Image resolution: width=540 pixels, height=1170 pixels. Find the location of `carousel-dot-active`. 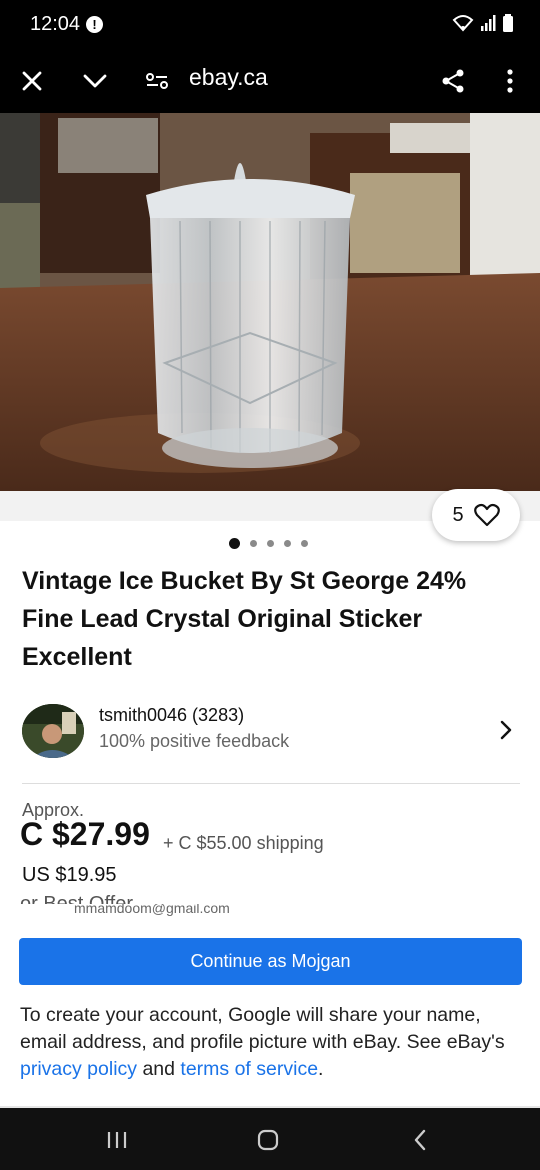

carousel-dot-active is located at coordinates (234, 543).